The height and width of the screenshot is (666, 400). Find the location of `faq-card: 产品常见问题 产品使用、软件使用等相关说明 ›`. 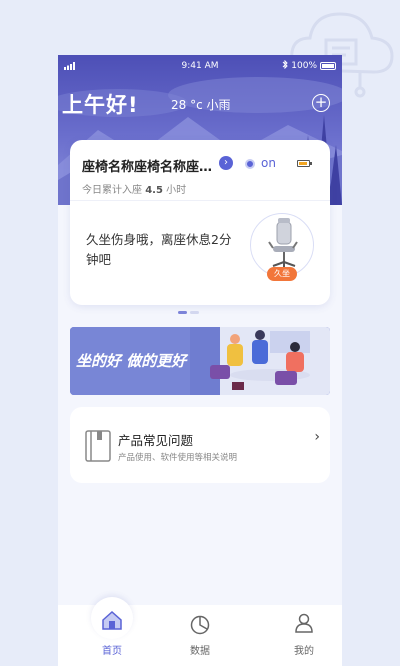

faq-card: 产品常见问题 产品使用、软件使用等相关说明 › is located at coordinates (200, 445).